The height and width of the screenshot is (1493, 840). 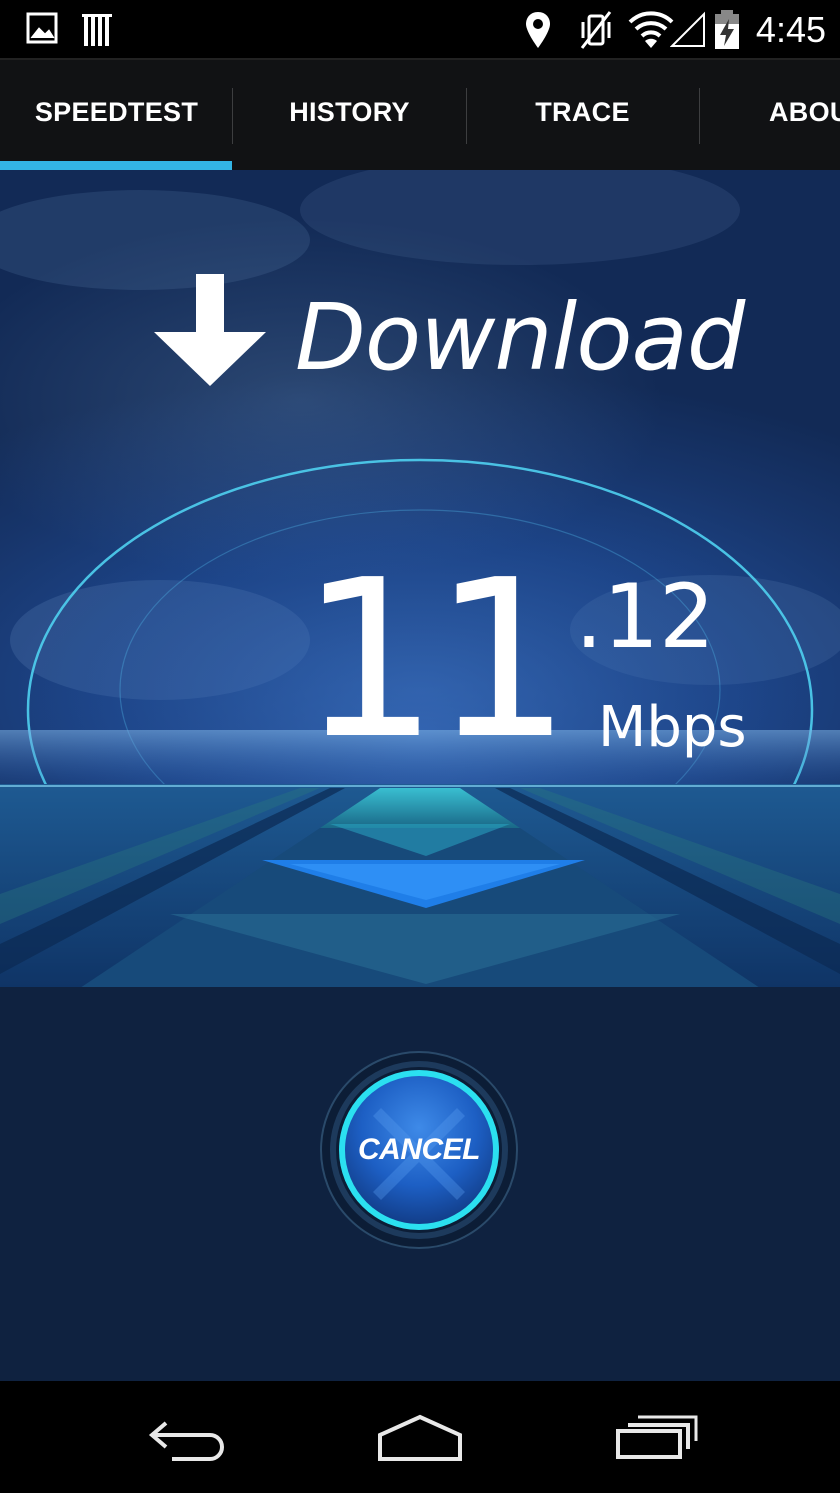 What do you see at coordinates (727, 30) in the screenshot?
I see `battery-charging-icon` at bounding box center [727, 30].